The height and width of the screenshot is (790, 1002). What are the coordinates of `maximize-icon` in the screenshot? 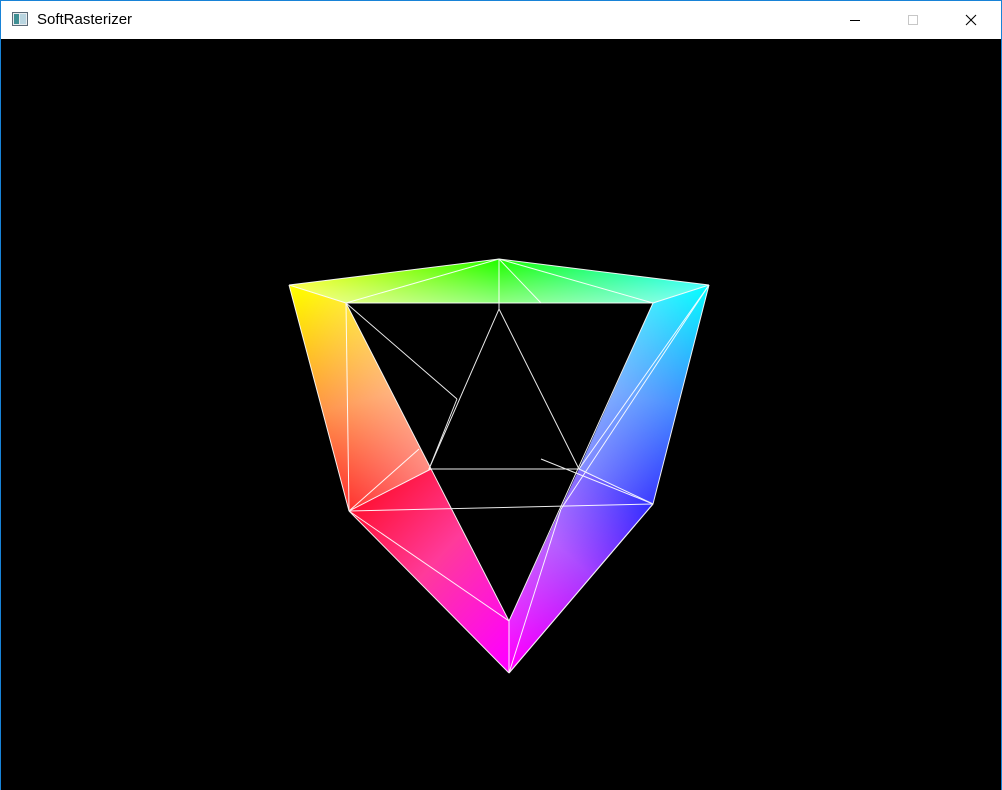 It's located at (913, 20).